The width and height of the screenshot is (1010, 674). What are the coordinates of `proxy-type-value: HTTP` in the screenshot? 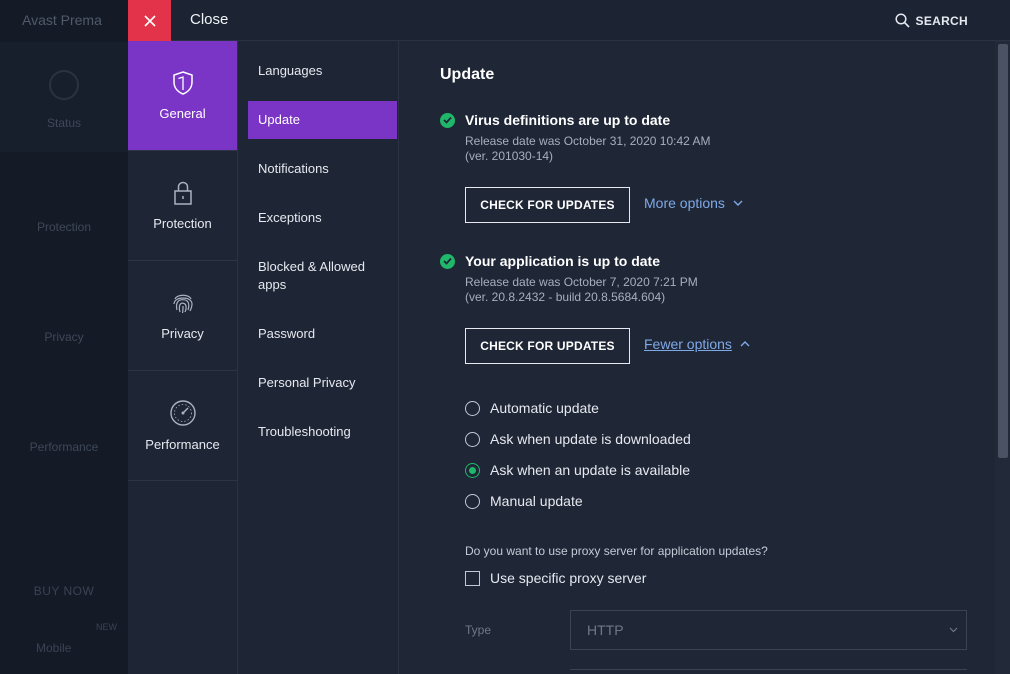 It's located at (605, 630).